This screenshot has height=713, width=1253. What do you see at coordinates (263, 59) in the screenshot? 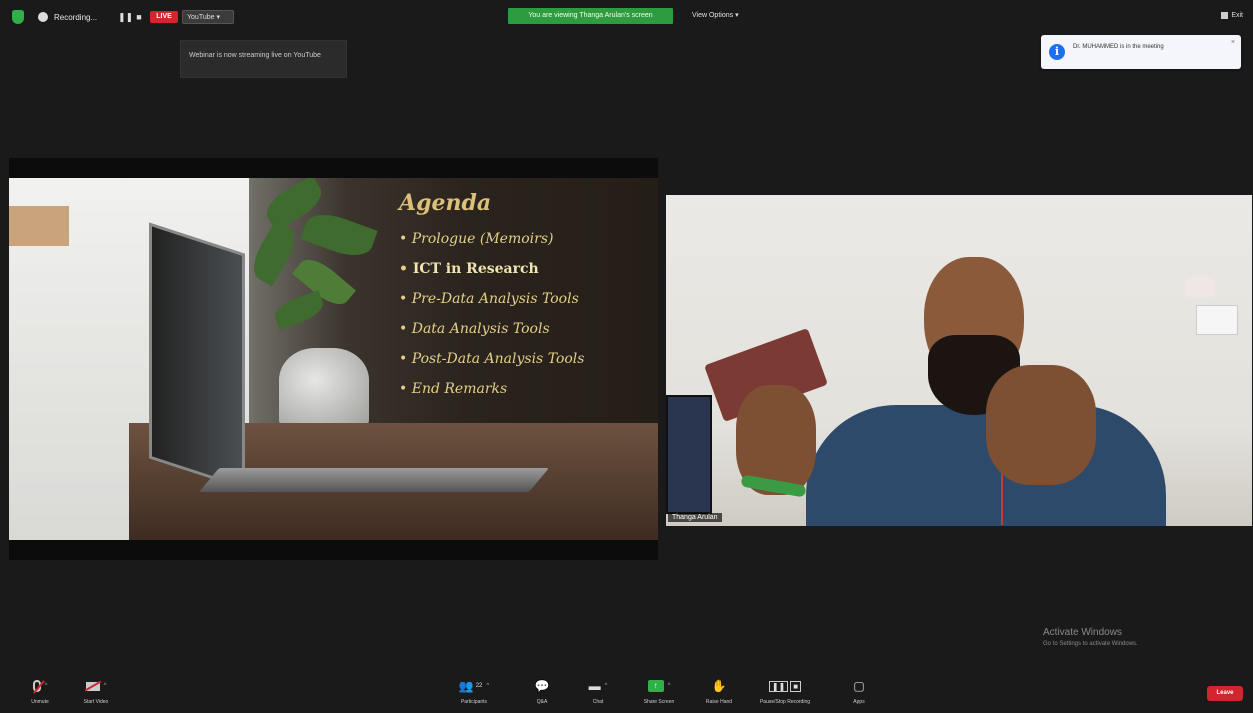
I see `livestream-tooltip: Webinar is now streaming live on YouTube` at bounding box center [263, 59].